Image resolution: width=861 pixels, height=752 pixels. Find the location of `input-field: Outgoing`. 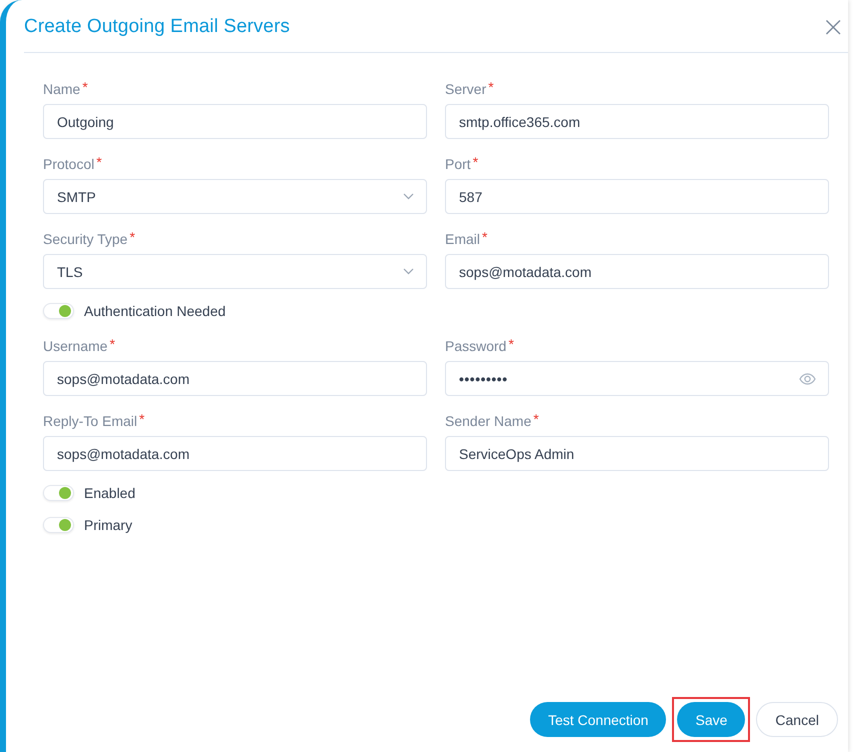

input-field: Outgoing is located at coordinates (235, 121).